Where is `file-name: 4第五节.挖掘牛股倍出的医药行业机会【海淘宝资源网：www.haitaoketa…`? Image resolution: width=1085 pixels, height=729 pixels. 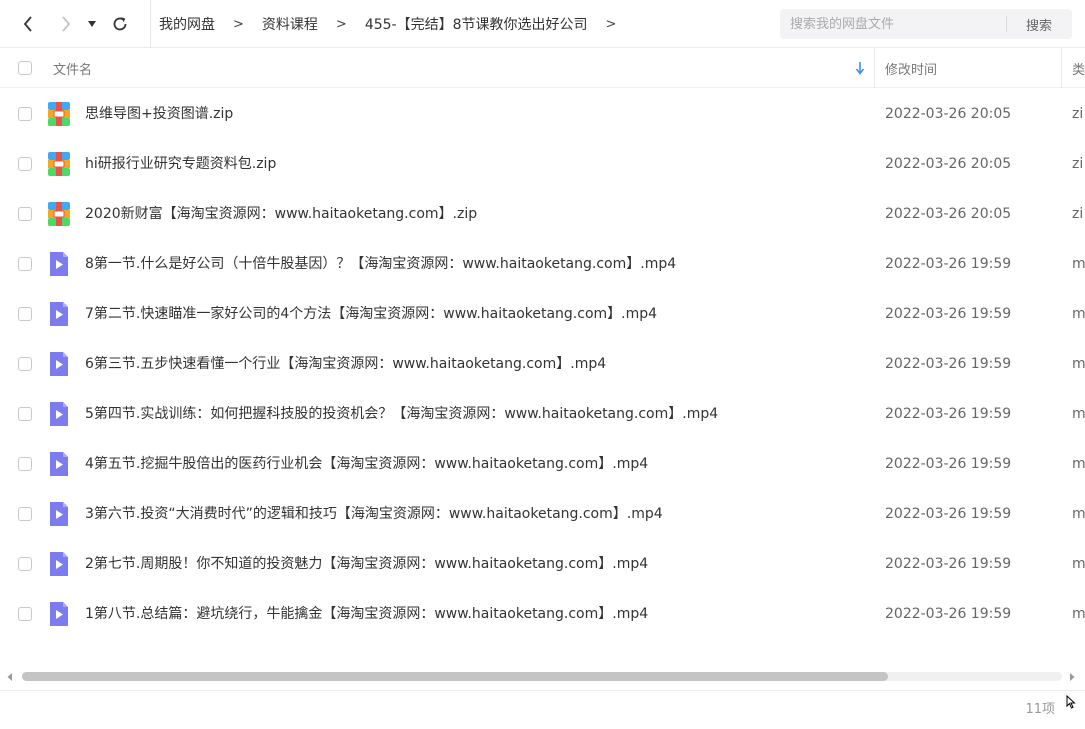 file-name: 4第五节.挖掘牛股倍出的医药行业机会【海淘宝资源网：www.haitaoketa… is located at coordinates (366, 464).